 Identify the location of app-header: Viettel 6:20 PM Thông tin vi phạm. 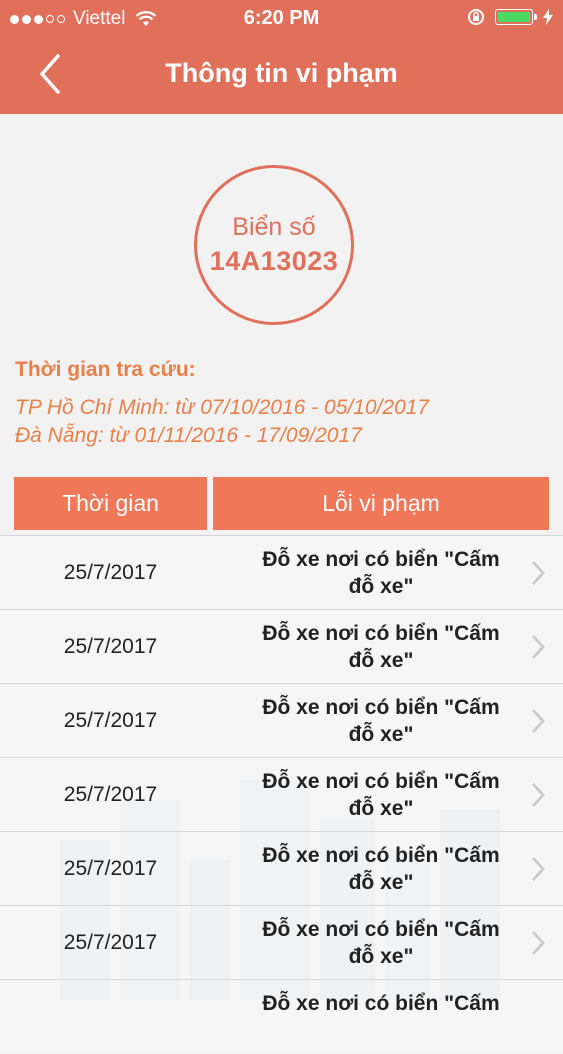
(281, 57).